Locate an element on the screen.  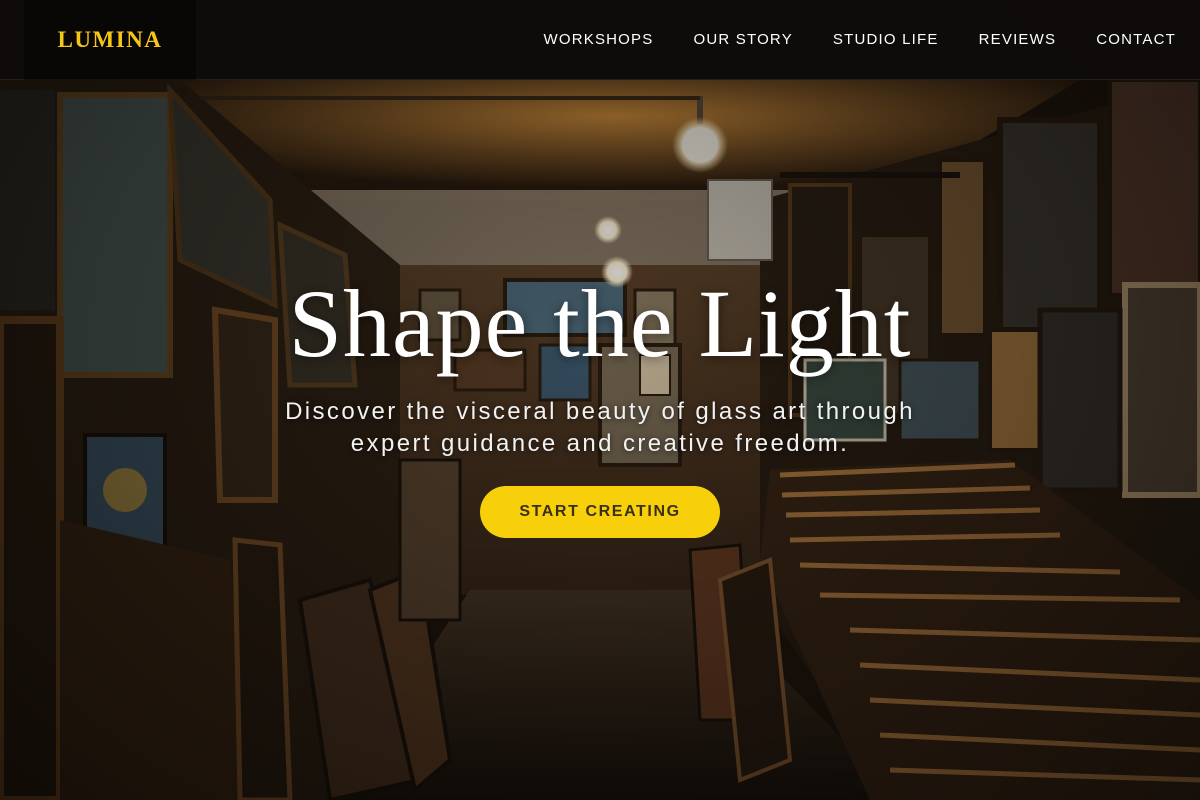
nav-item-reviews: REVIEWS is located at coordinates (1018, 40).